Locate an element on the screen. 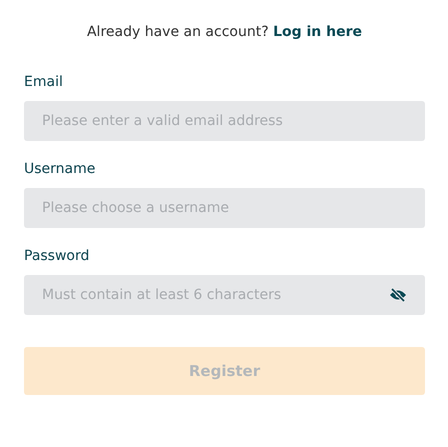  login-link: Log in here is located at coordinates (317, 32).